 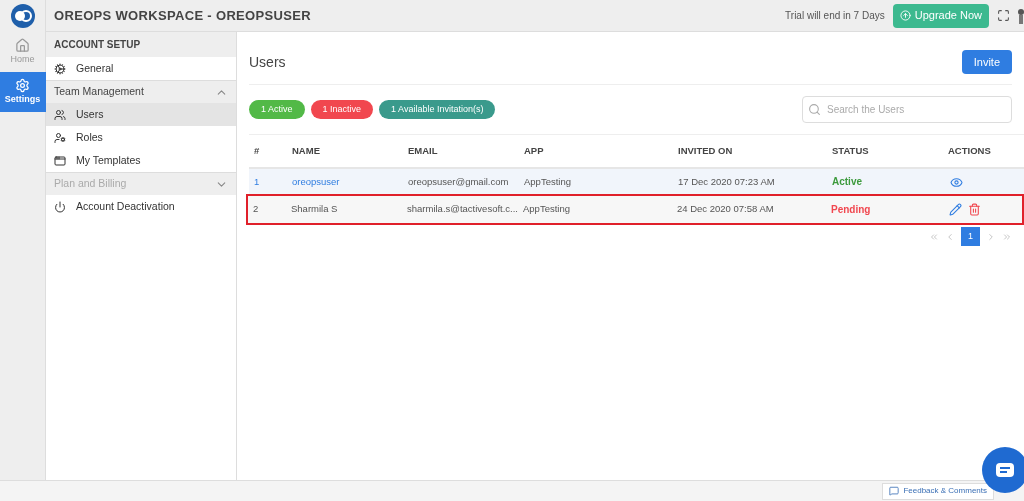 I want to click on feedback-button: Feedback & Comments, so click(x=938, y=491).